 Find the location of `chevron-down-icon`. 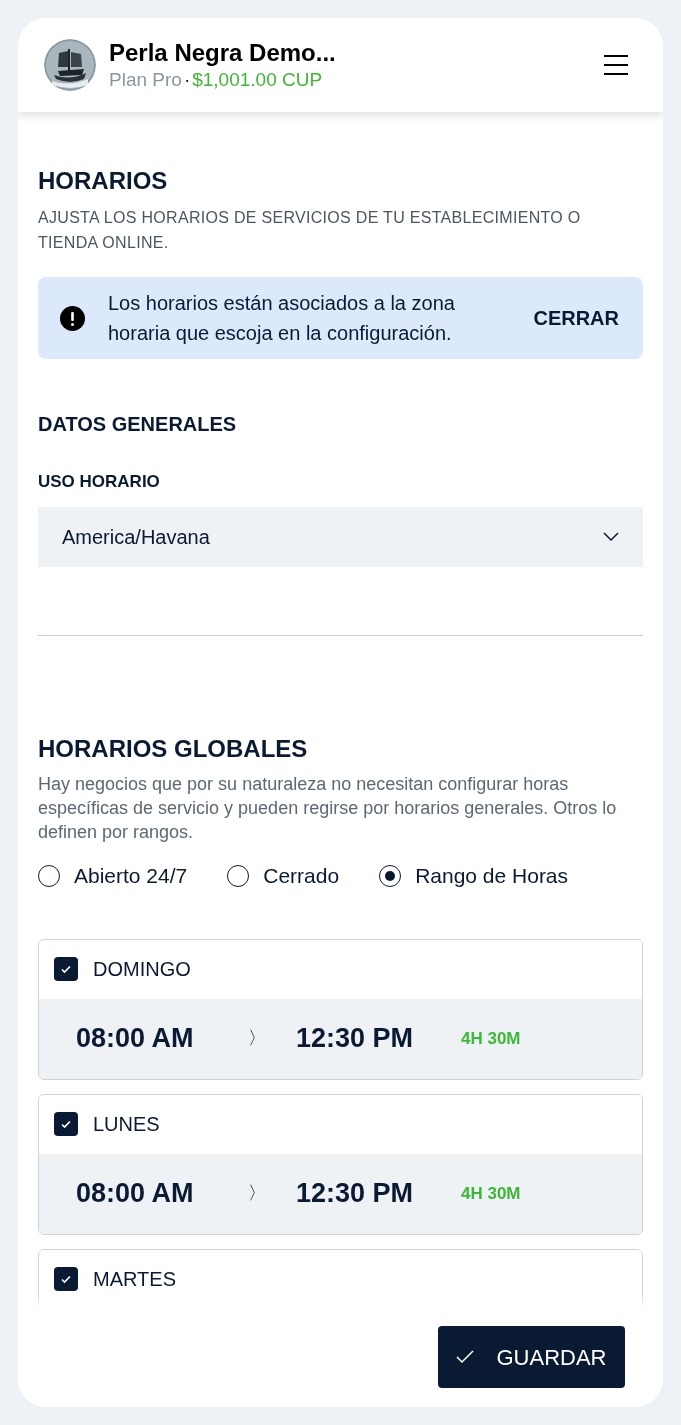

chevron-down-icon is located at coordinates (611, 537).